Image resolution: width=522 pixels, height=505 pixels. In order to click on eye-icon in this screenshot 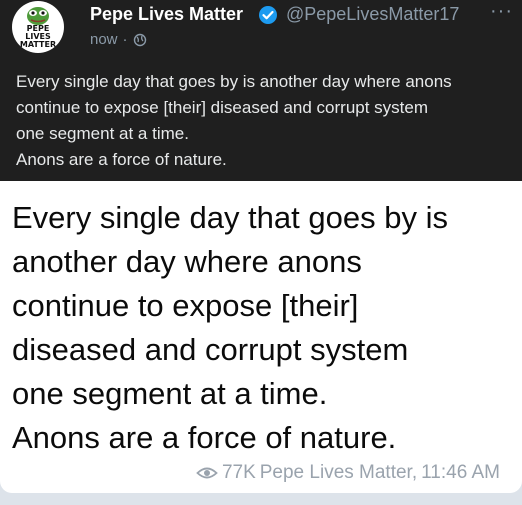, I will do `click(207, 473)`.